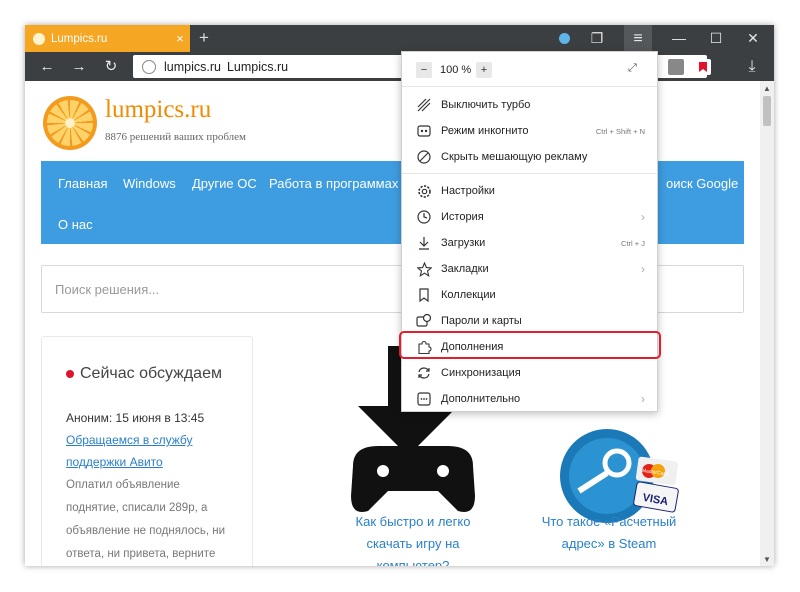 This screenshot has height=592, width=800. What do you see at coordinates (767, 559) in the screenshot?
I see `scroll-down-icon: ▼` at bounding box center [767, 559].